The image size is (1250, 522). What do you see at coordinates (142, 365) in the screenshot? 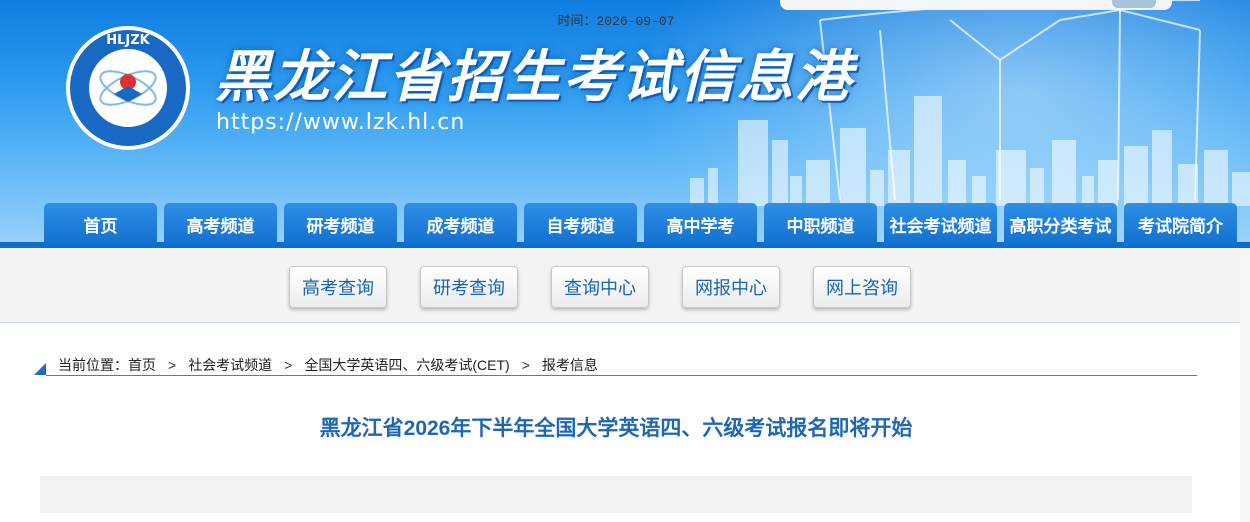
I see `breadcrumb-home: 首页` at bounding box center [142, 365].